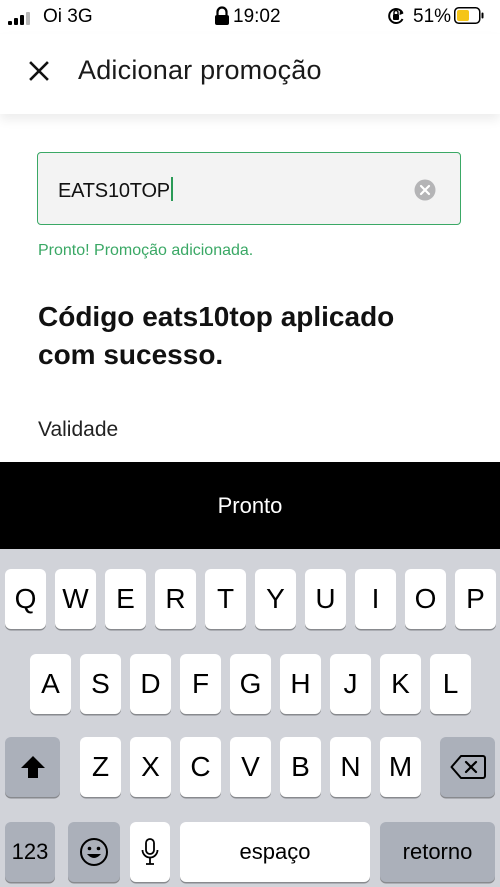 The width and height of the screenshot is (500, 887). I want to click on return-key: retorno, so click(437, 852).